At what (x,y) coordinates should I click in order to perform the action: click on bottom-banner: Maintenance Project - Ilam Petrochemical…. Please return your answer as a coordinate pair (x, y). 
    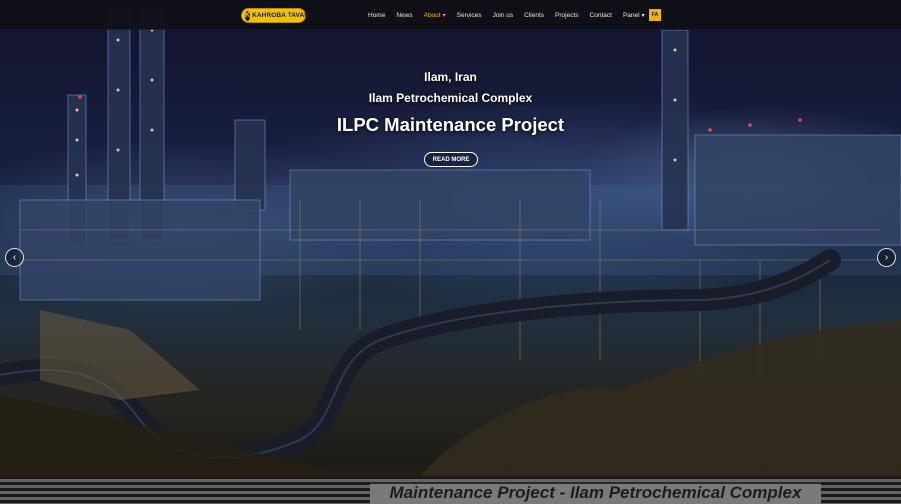
    Looking at the image, I should click on (450, 490).